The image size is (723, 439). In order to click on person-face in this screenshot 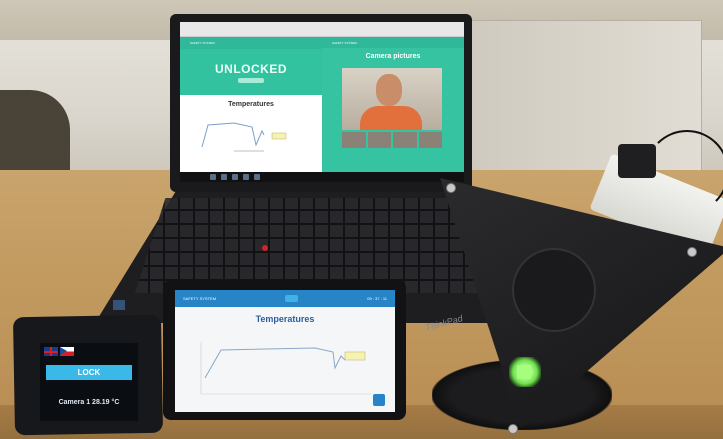, I will do `click(389, 90)`.